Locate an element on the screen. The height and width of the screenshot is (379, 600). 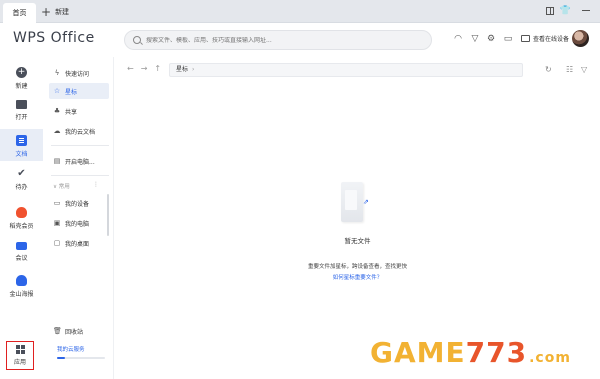
nav-new: + 新建 is located at coordinates (21, 78).